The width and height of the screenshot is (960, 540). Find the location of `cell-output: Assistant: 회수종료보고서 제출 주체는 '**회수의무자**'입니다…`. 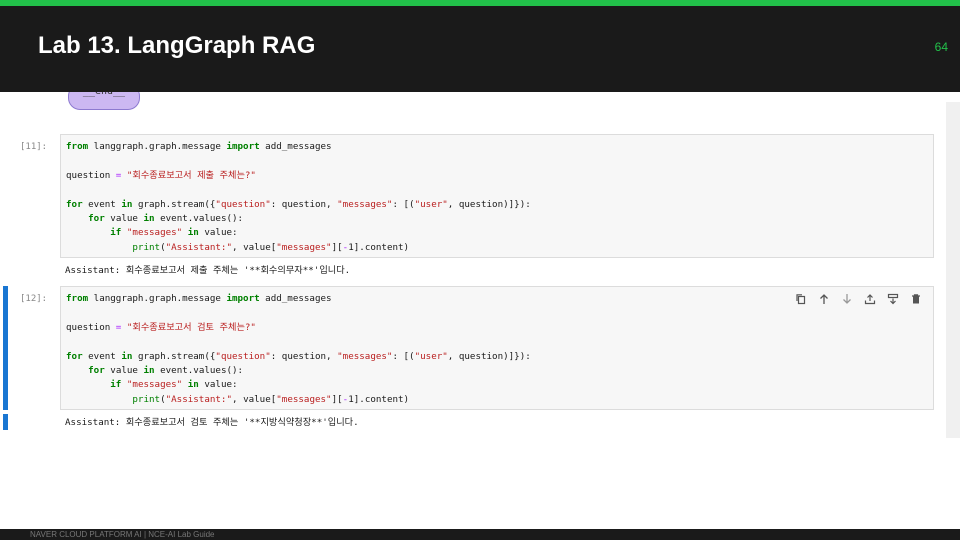

cell-output: Assistant: 회수종료보고서 제출 주체는 '**회수의무자**'입니다… is located at coordinates (208, 270).